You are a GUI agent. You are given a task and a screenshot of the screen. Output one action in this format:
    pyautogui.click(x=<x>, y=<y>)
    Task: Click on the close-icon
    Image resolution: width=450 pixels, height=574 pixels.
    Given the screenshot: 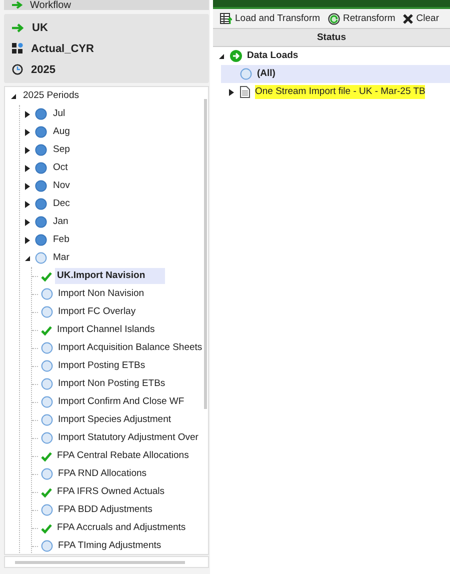 What is the action you would take?
    pyautogui.click(x=408, y=19)
    